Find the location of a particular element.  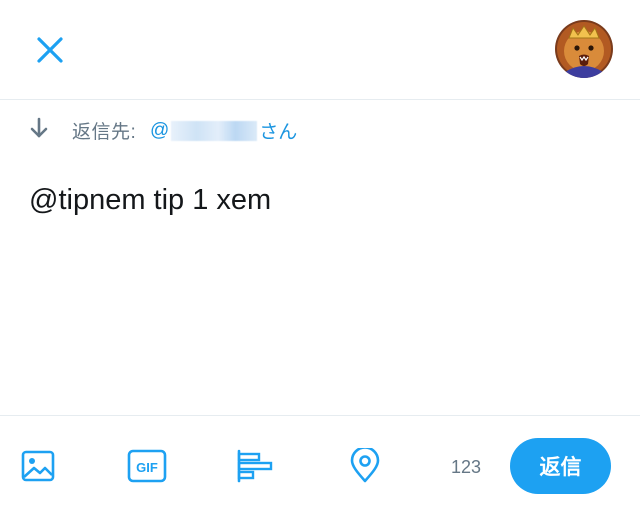

gif-label: GIF is located at coordinates (147, 467).